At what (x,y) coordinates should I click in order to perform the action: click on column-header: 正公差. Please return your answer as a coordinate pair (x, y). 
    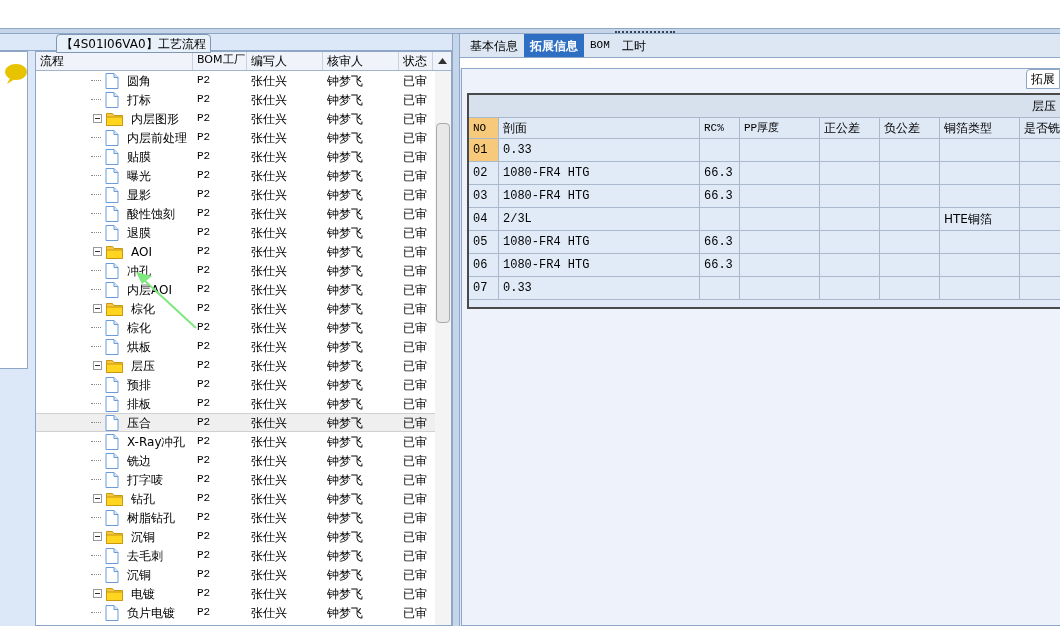
    Looking at the image, I should click on (850, 128).